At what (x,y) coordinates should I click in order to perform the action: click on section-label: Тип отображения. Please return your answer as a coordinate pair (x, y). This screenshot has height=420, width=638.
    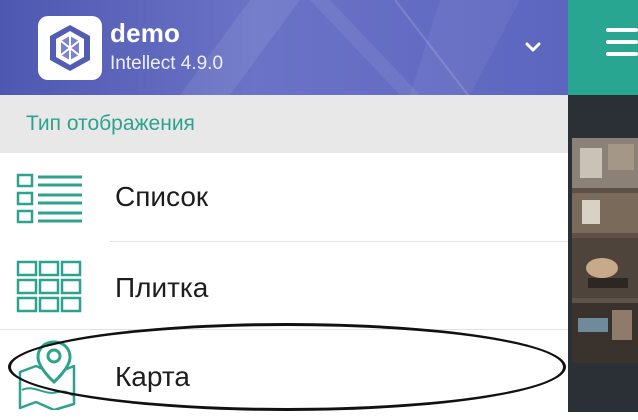
    Looking at the image, I should click on (110, 123).